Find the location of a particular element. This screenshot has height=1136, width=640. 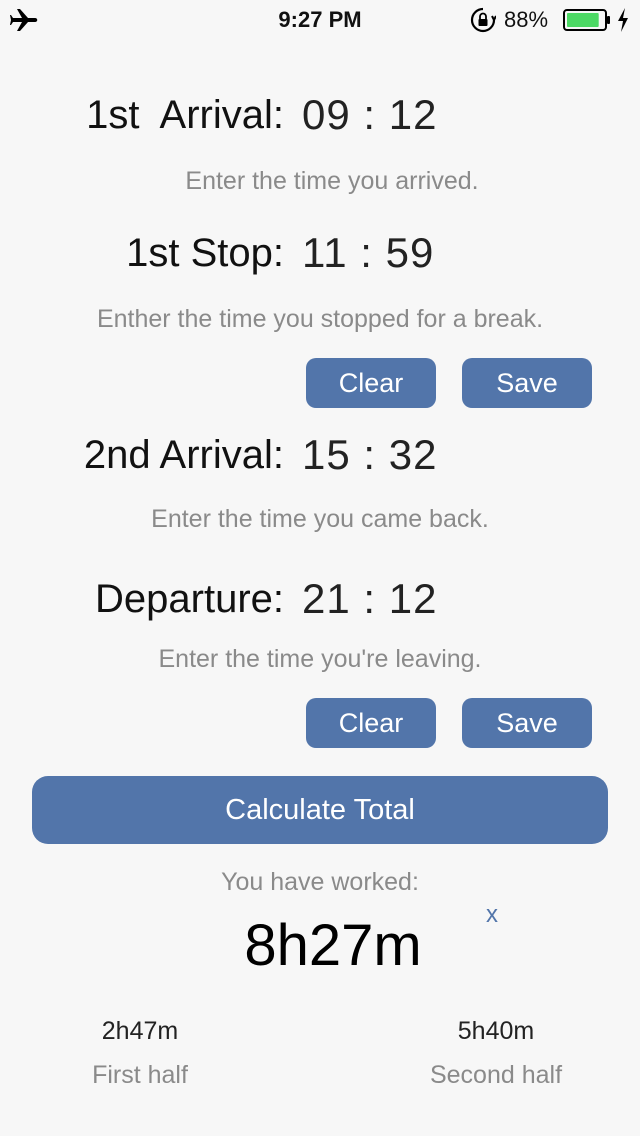

first-stop-time-field: 11 : 59 is located at coordinates (368, 253).